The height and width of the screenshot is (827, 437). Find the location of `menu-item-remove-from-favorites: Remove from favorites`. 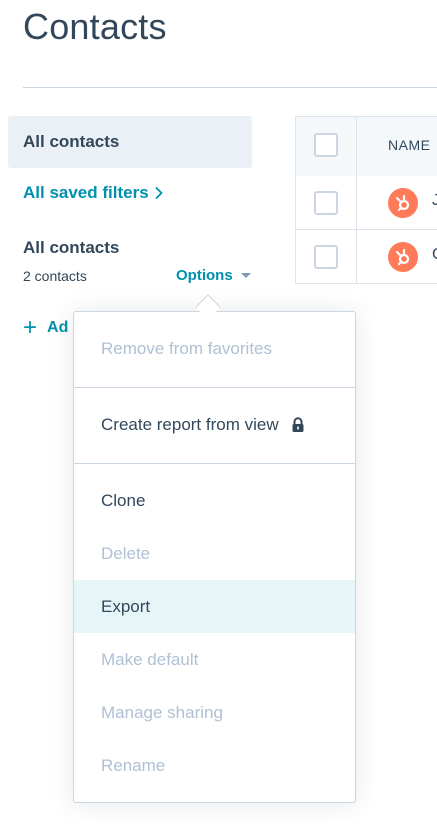

menu-item-remove-from-favorites: Remove from favorites is located at coordinates (214, 349).